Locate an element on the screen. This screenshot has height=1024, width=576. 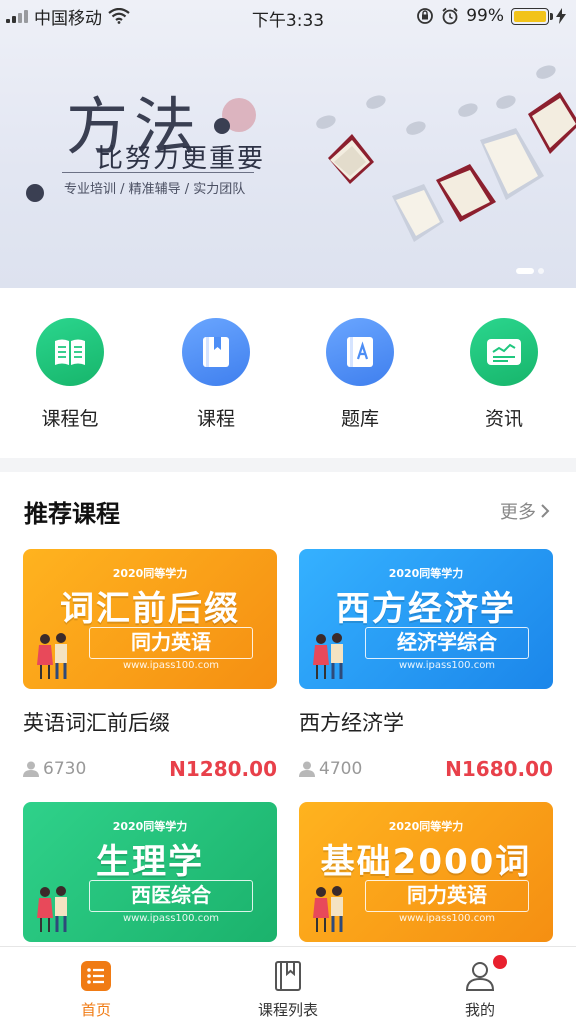
tab-profile: 我的 is located at coordinates (480, 987).